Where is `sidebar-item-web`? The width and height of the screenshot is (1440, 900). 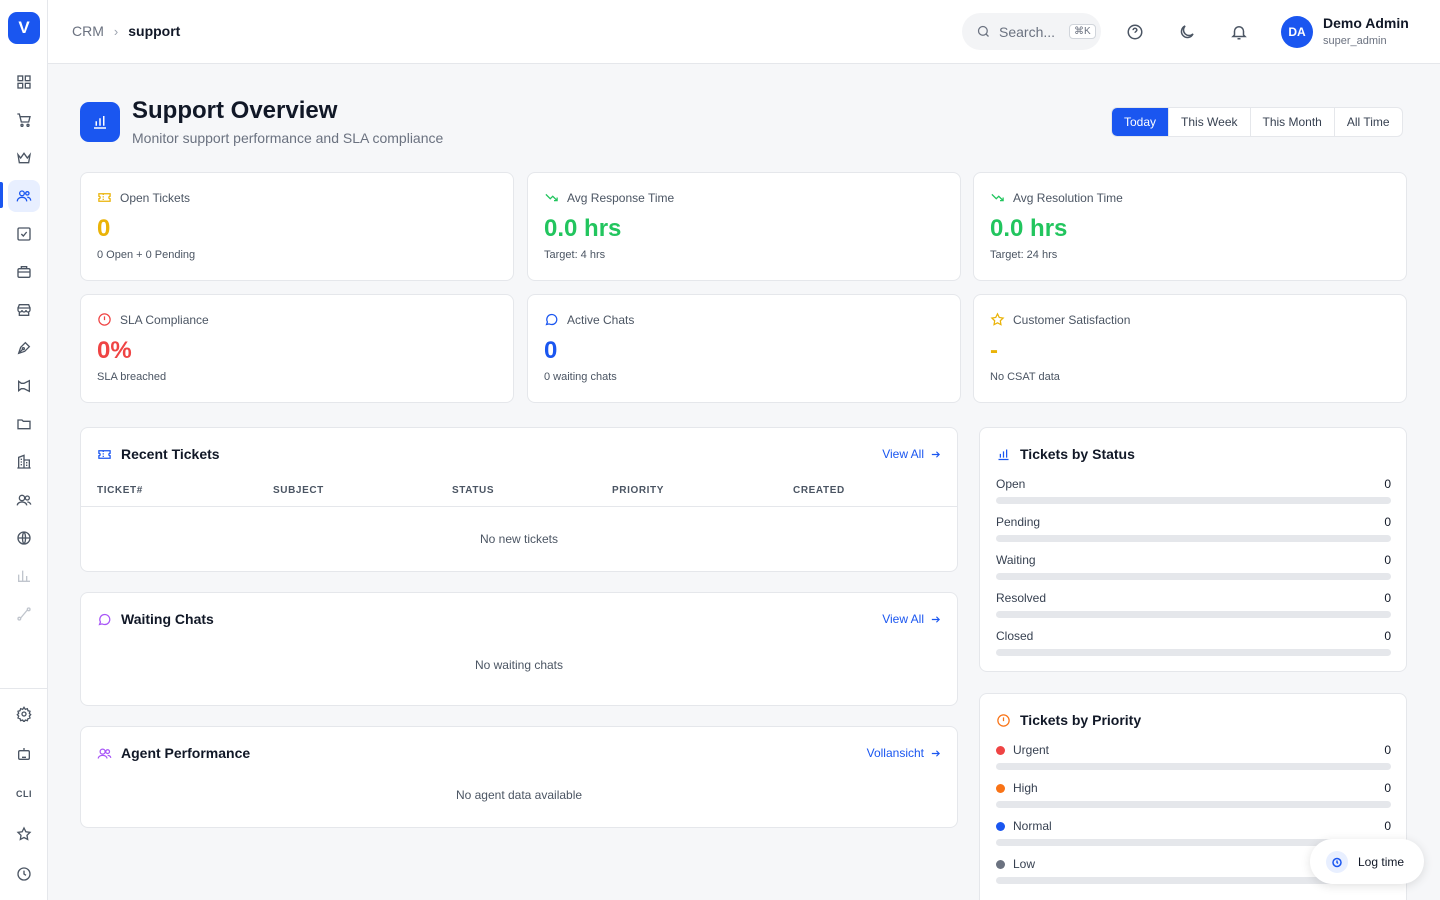
sidebar-item-web is located at coordinates (24, 538).